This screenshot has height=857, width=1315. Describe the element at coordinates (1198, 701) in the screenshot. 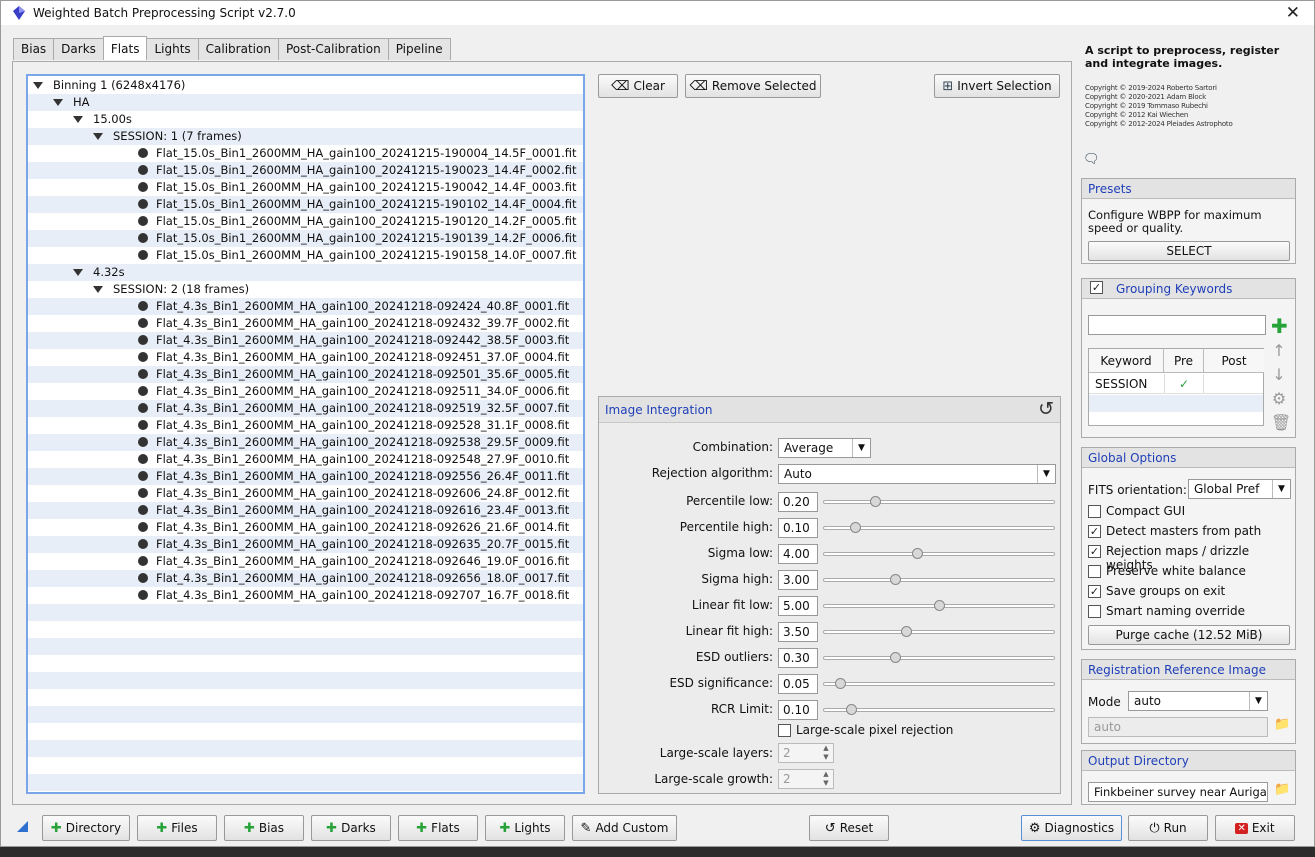

I see `mode-select: auto ▼` at that location.